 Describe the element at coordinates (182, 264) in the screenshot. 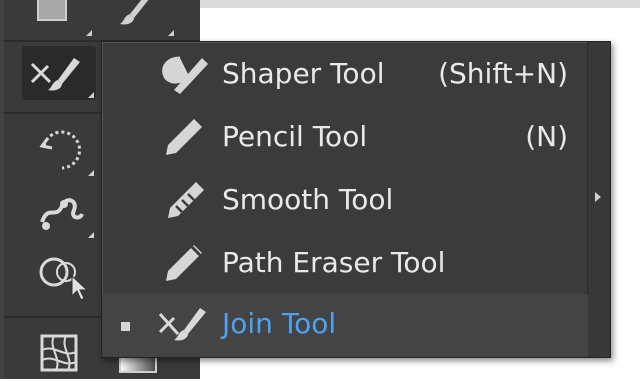

I see `path-eraser-icon` at that location.